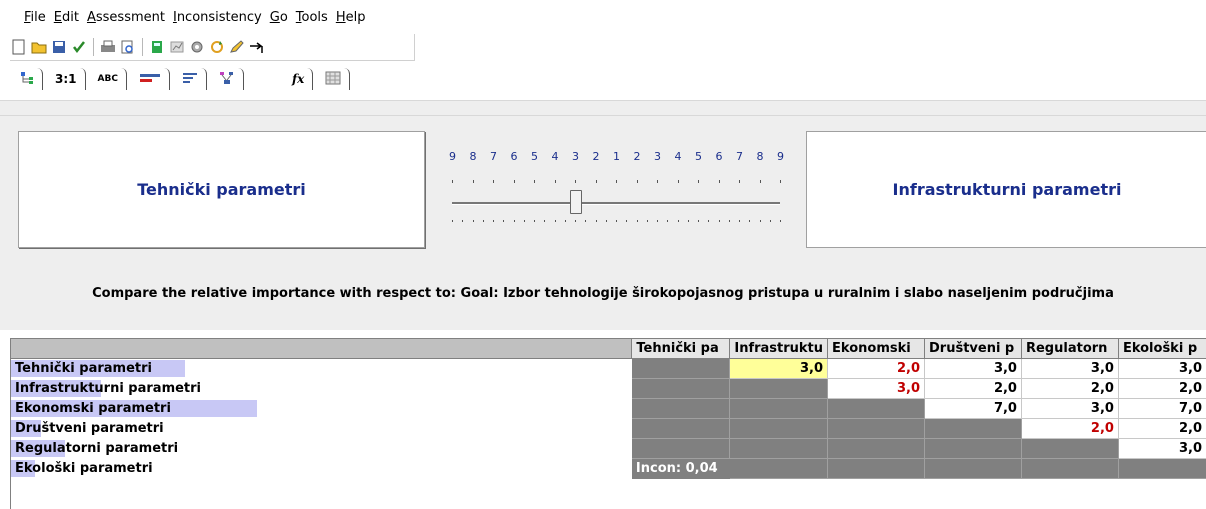  I want to click on row-label-text: Regulatorni parametri, so click(97, 448).